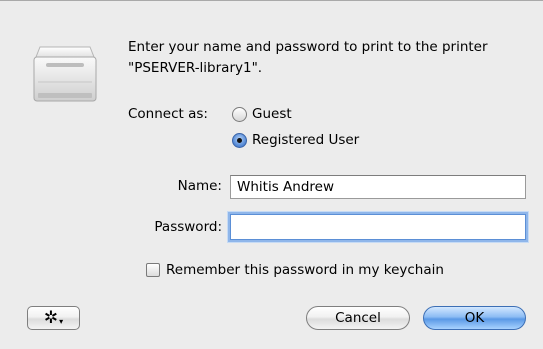  Describe the element at coordinates (61, 321) in the screenshot. I see `chevron-down-icon: ▾` at that location.